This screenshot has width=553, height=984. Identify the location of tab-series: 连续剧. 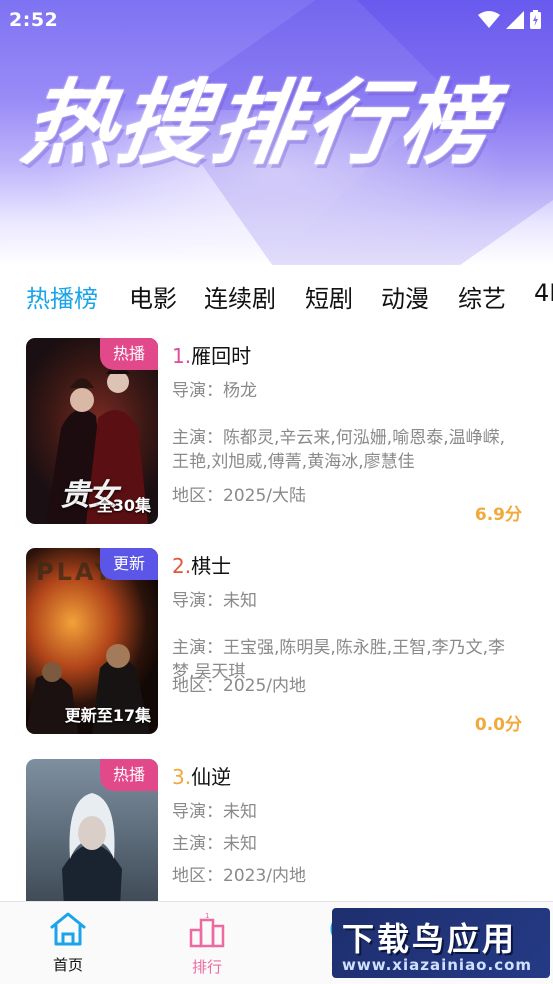
(240, 296).